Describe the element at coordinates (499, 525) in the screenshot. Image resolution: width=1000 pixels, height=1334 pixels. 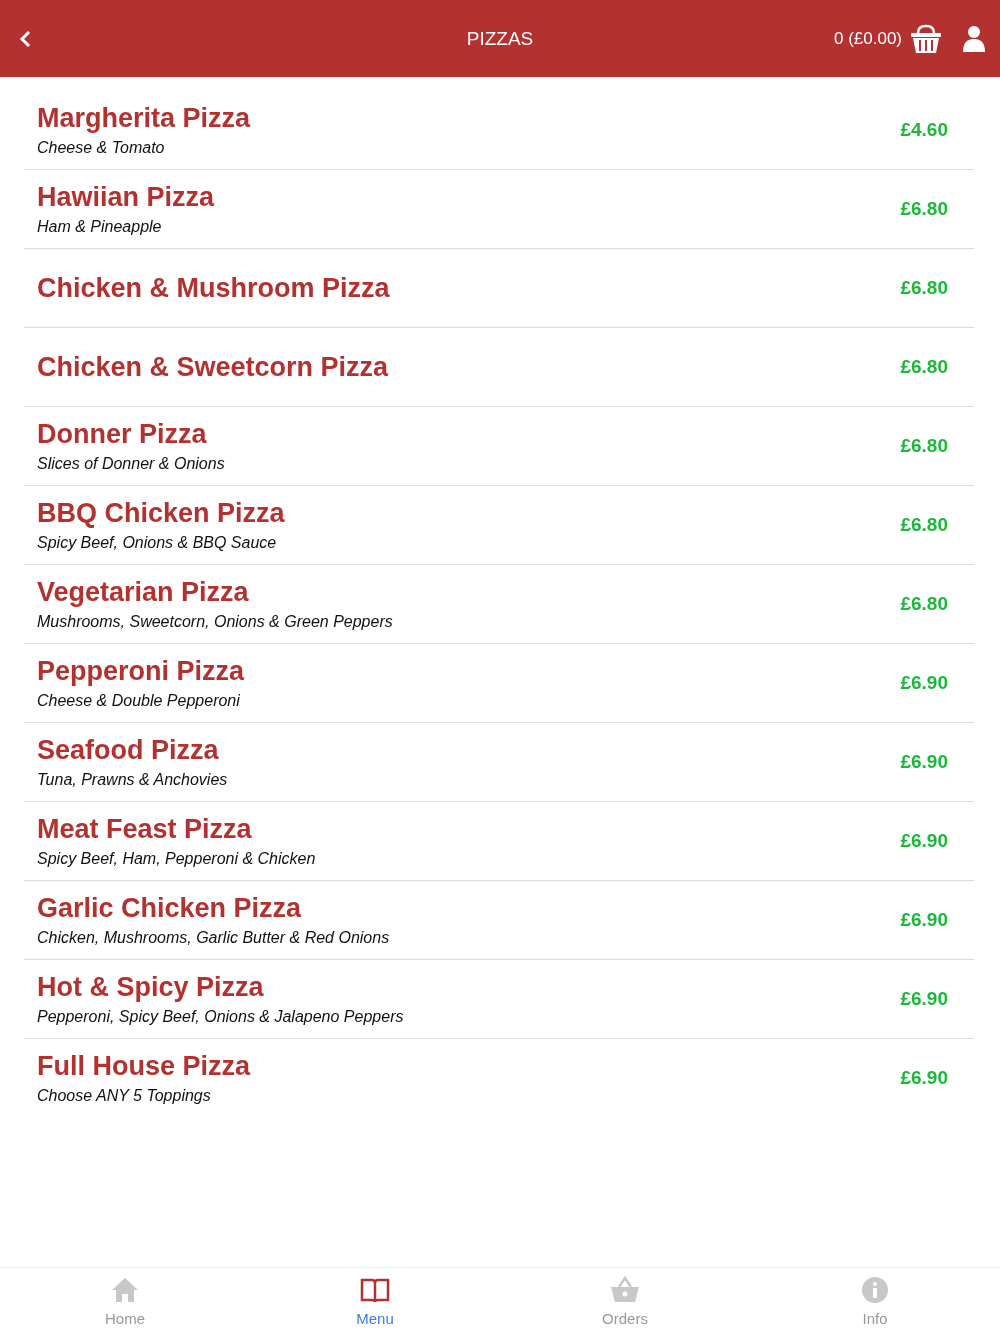
I see `menu-item: BBQ Chicken Pizza Spicy Beef, Onions & BBQ Sauce £6.80` at that location.